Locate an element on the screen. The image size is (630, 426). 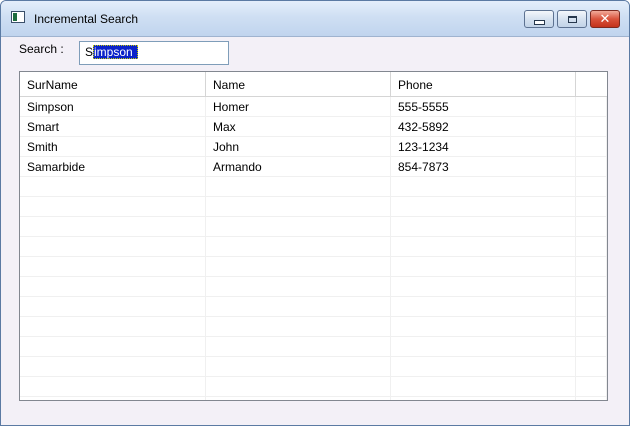
close-button: ✕ is located at coordinates (605, 19).